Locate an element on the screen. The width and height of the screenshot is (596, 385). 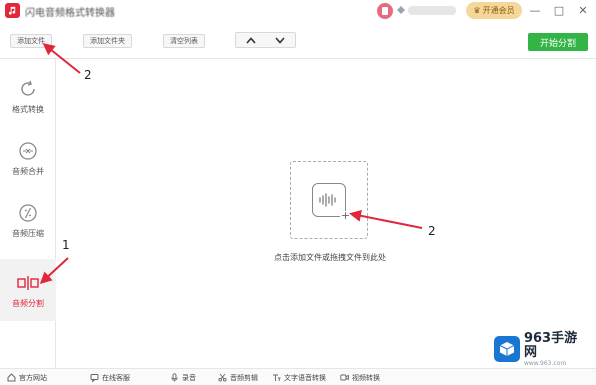
watermark-url: www.963.com is located at coordinates (545, 363).